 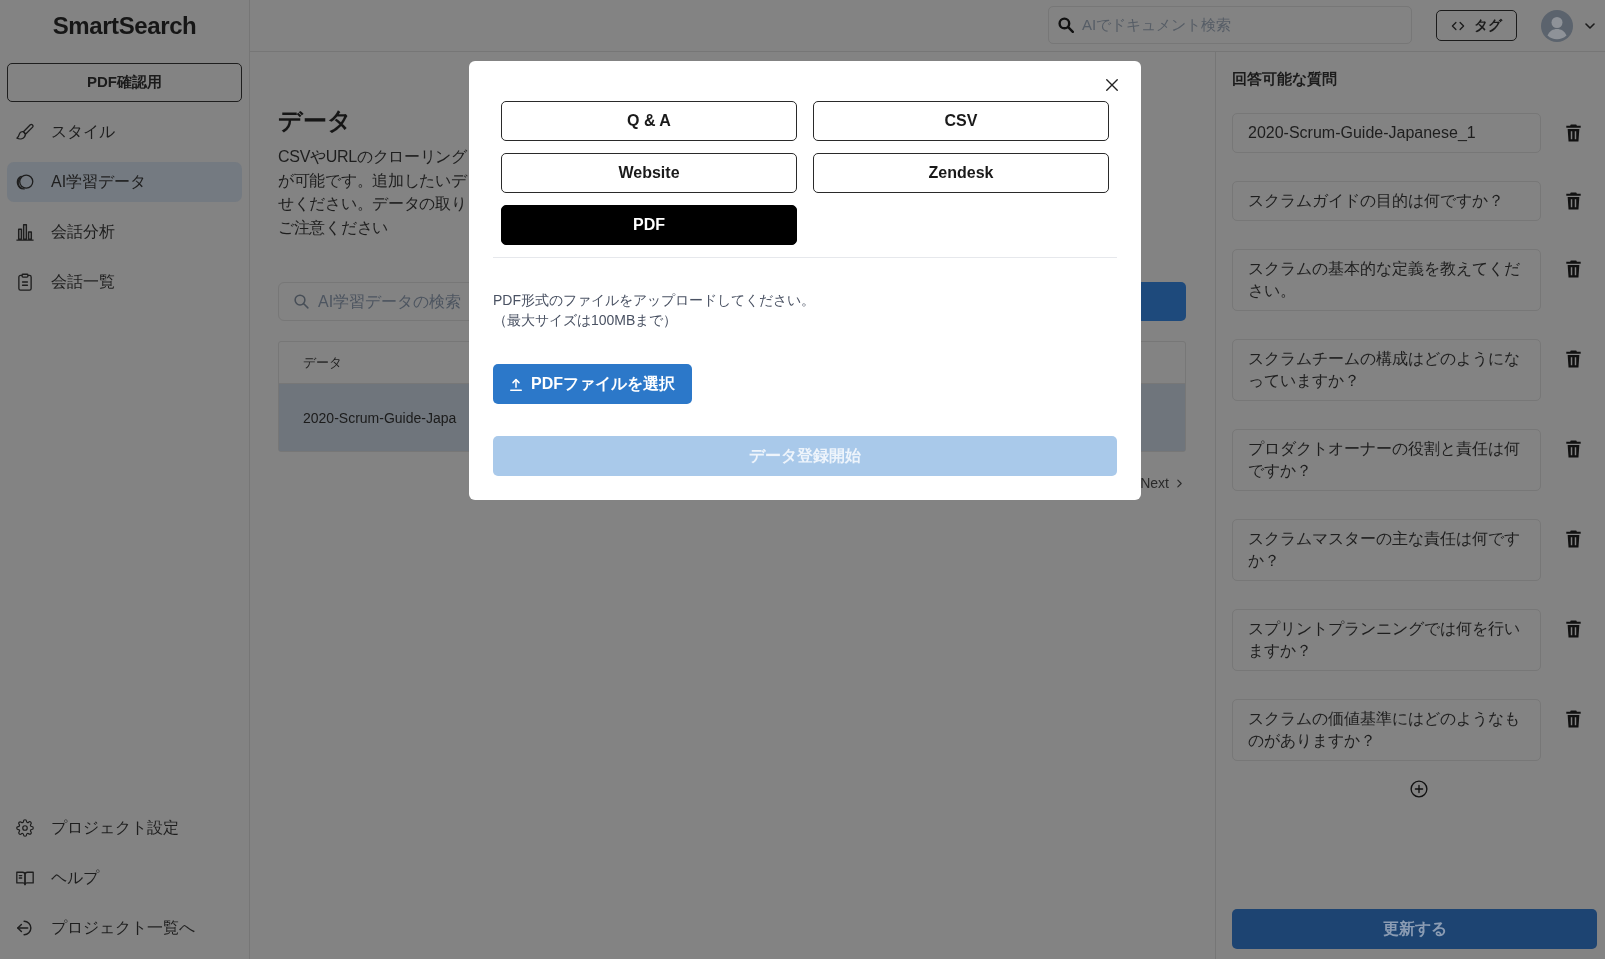 I want to click on table-cell-text: 2020-Scrum-Guide-Japa, so click(x=379, y=417).